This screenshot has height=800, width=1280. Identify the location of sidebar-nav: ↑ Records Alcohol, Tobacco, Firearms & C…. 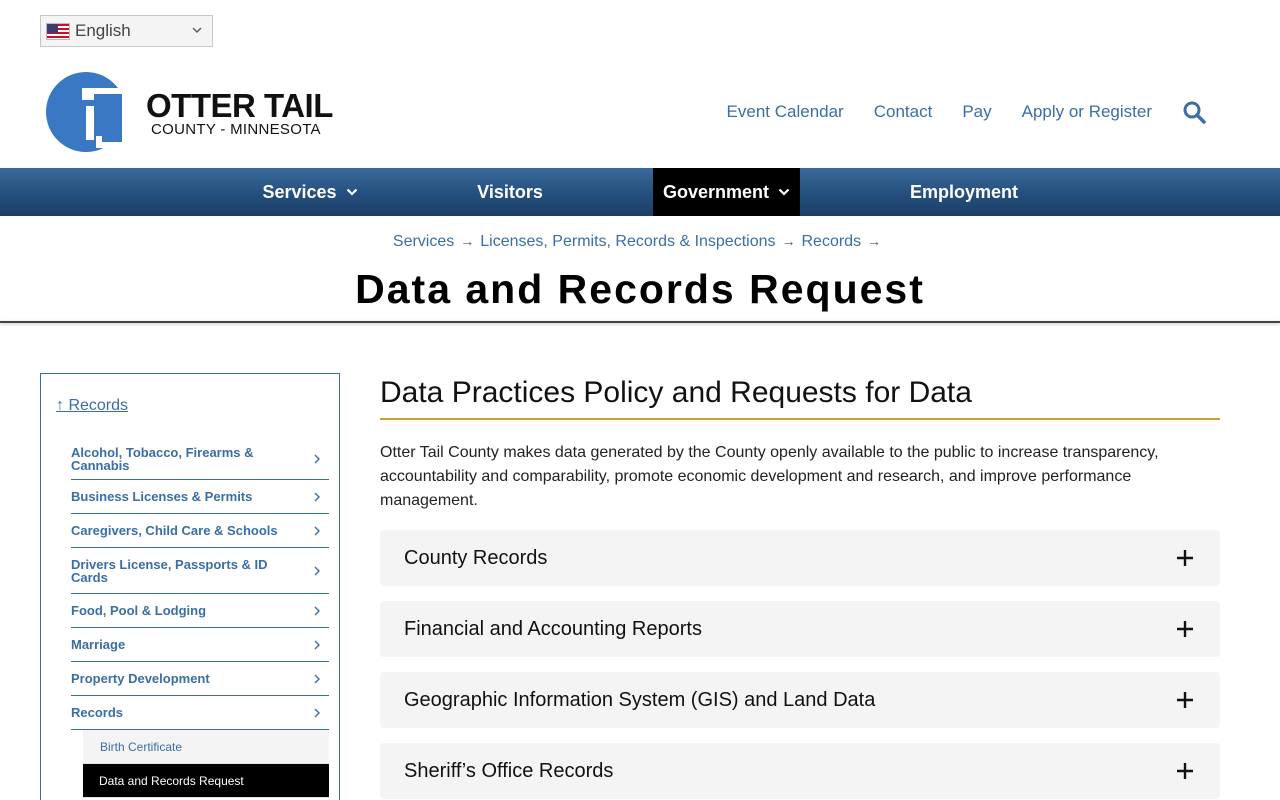
(190, 586).